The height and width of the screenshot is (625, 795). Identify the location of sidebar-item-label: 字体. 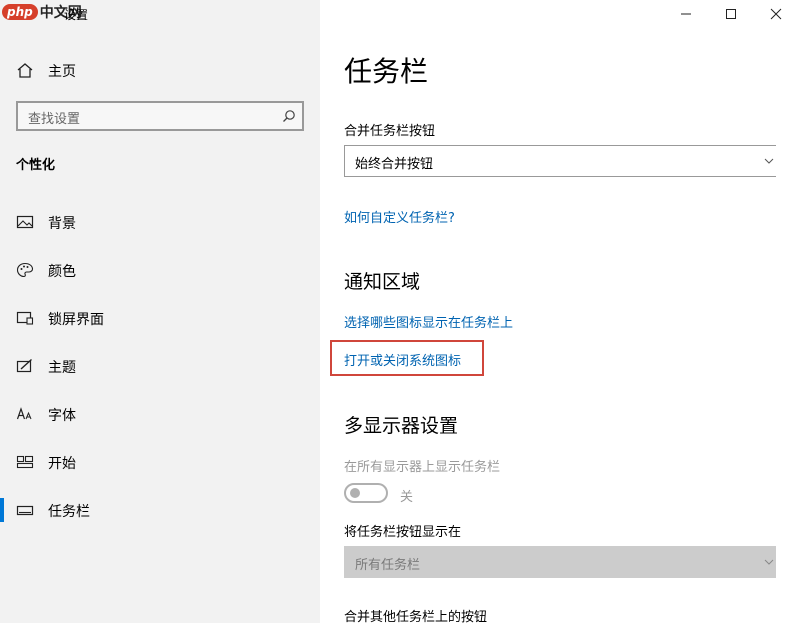
(62, 416).